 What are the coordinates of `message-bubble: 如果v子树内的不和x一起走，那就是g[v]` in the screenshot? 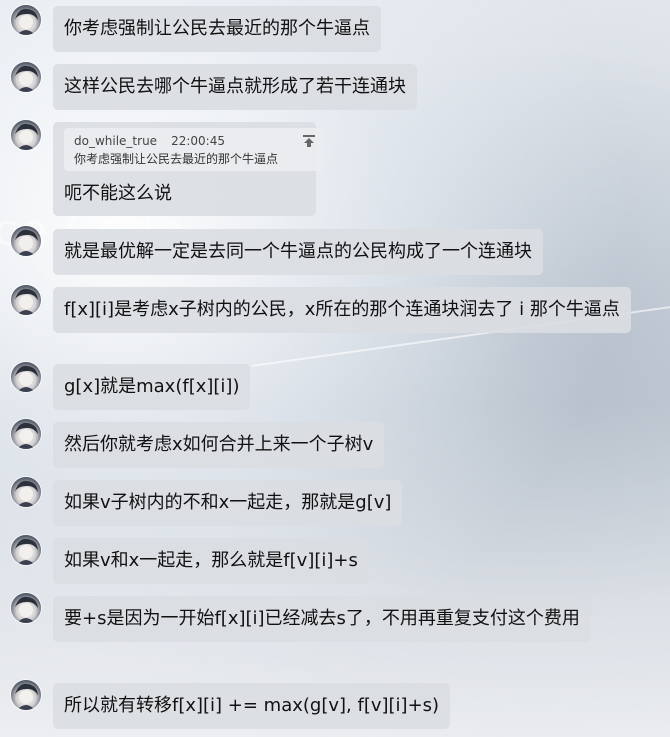 It's located at (228, 503).